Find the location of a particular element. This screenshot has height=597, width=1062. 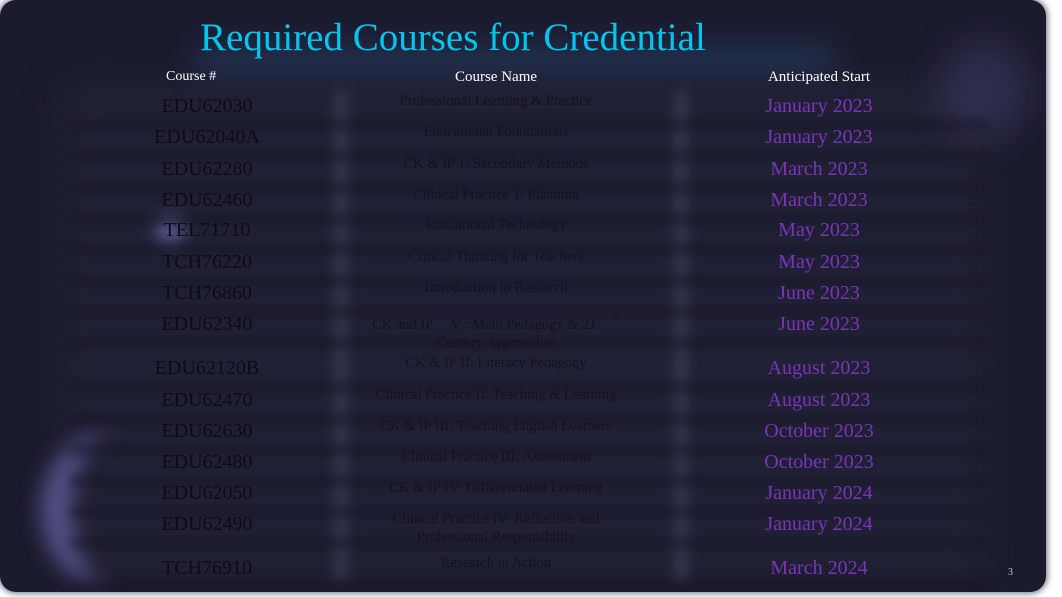

course-name-text: Clinical Practice IV: Reflection and is located at coordinates (496, 519).